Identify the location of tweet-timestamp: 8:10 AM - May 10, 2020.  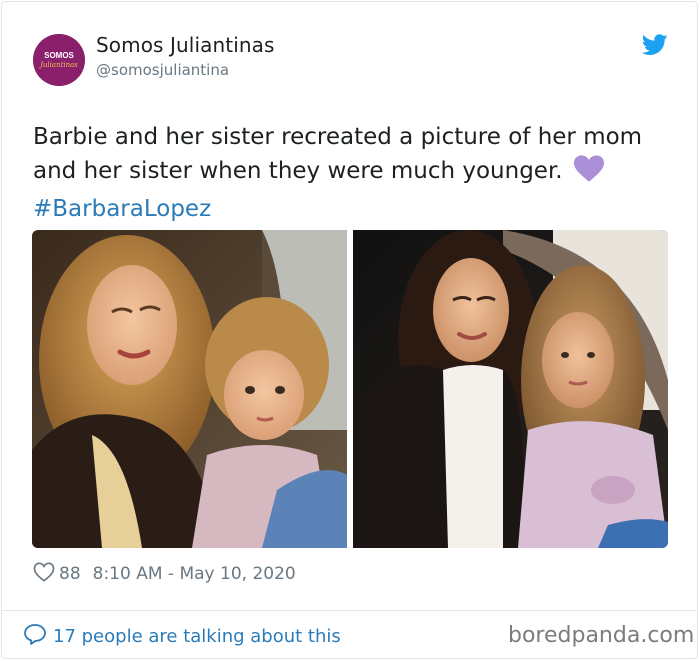
(194, 574).